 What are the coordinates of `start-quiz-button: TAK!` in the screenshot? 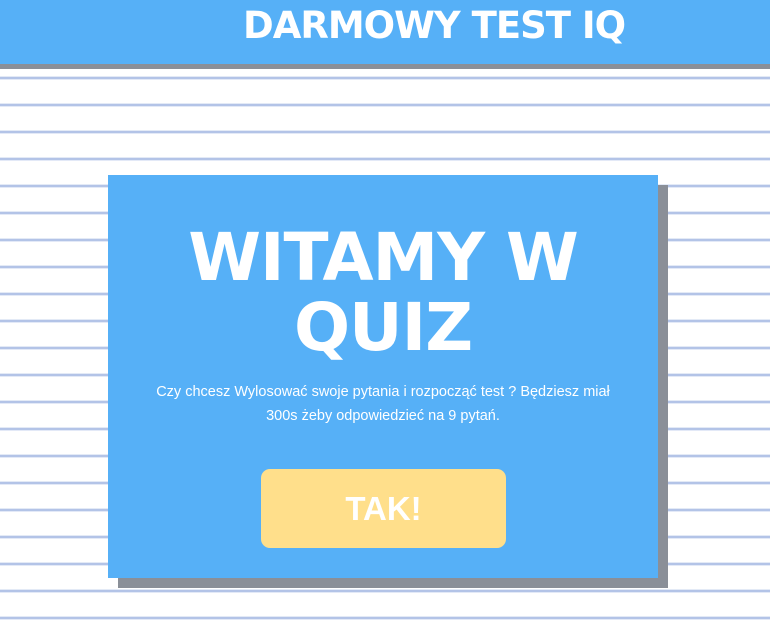 It's located at (383, 508).